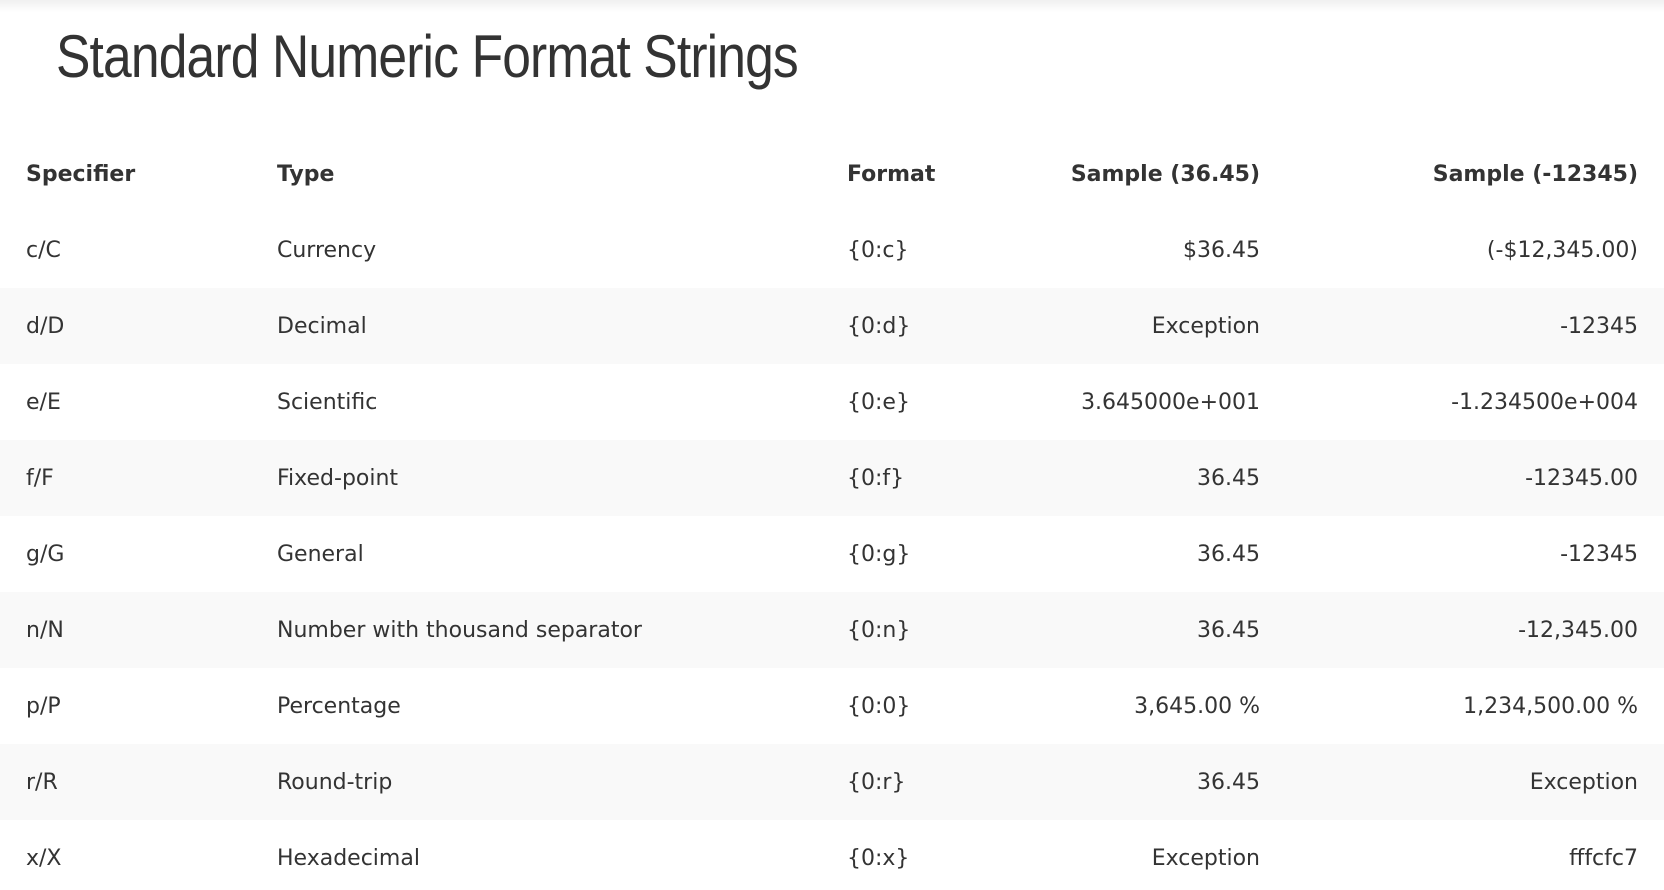  What do you see at coordinates (1562, 250) in the screenshot?
I see `cell-sample-negative: (-$12,345.00)` at bounding box center [1562, 250].